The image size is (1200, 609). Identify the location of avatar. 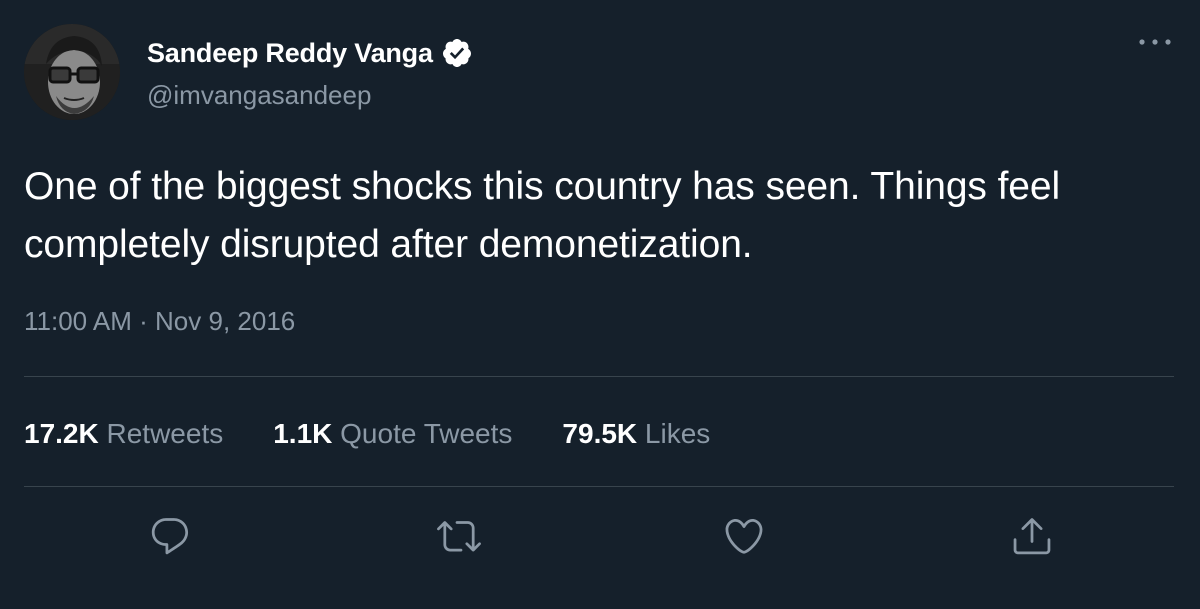
(72, 72).